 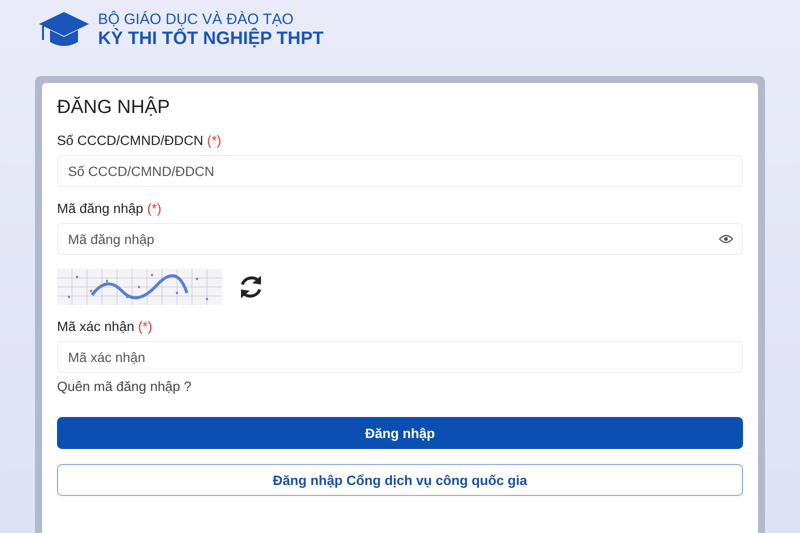 I want to click on form-title: ĐĂNG NHẬP, so click(x=113, y=108).